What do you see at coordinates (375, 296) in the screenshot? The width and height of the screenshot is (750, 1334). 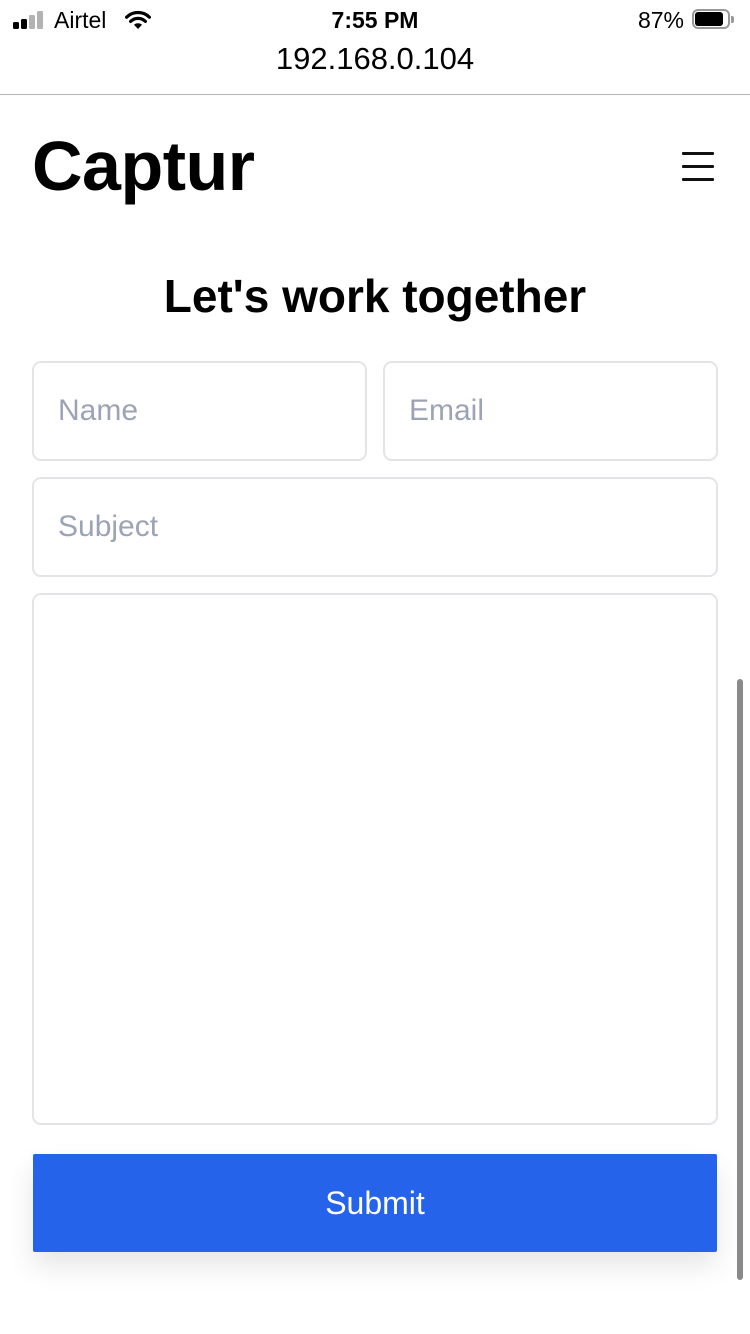 I see `page-heading: Let's work together` at bounding box center [375, 296].